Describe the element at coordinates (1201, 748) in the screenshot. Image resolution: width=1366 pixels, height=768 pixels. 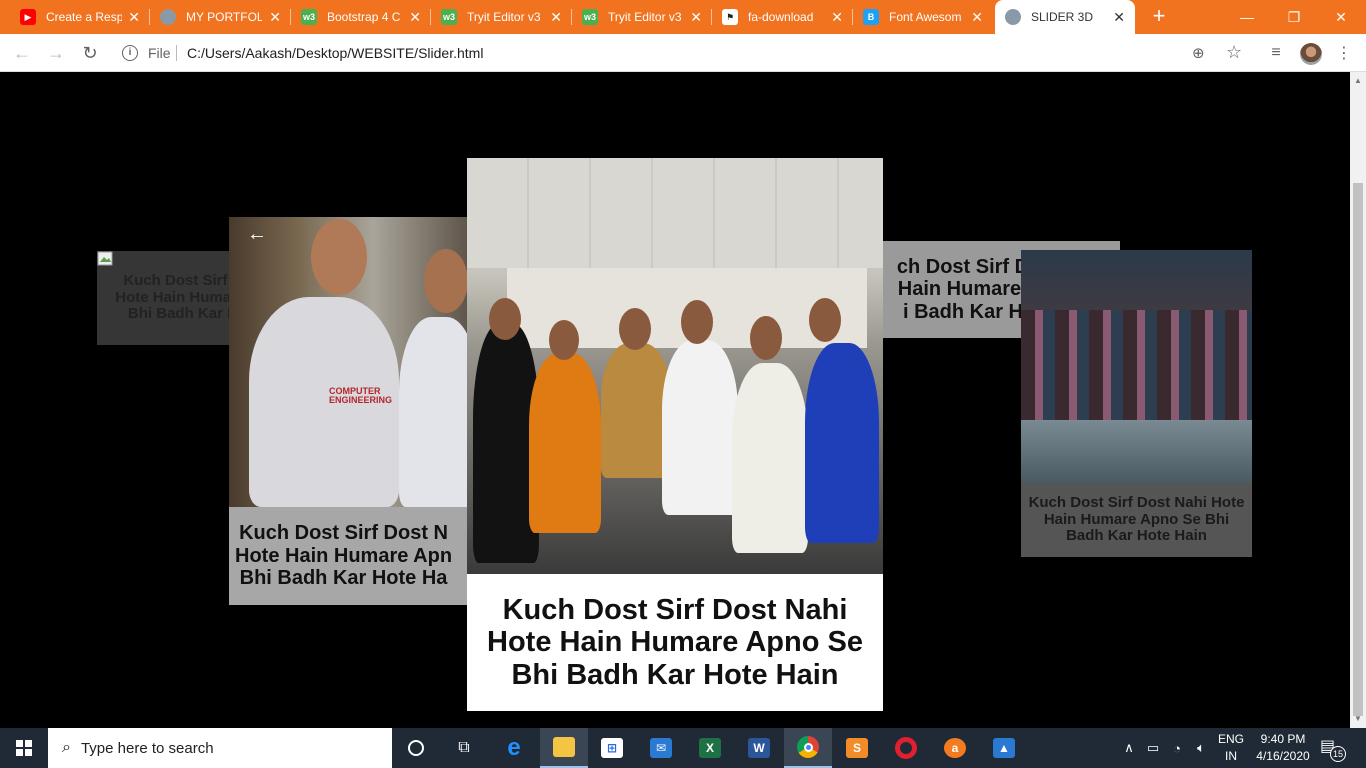
I see `volume-icon: 🔈︎` at that location.